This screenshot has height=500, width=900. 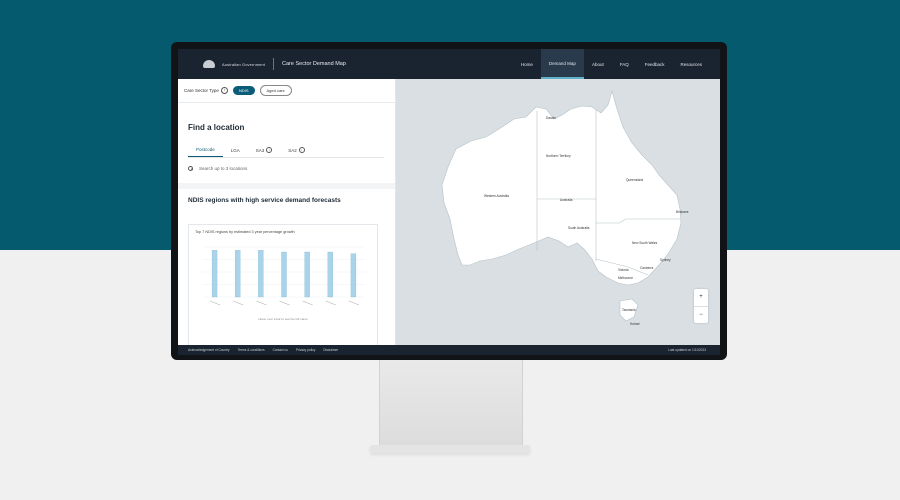 What do you see at coordinates (647, 268) in the screenshot?
I see `label-canberra: Canberra` at bounding box center [647, 268].